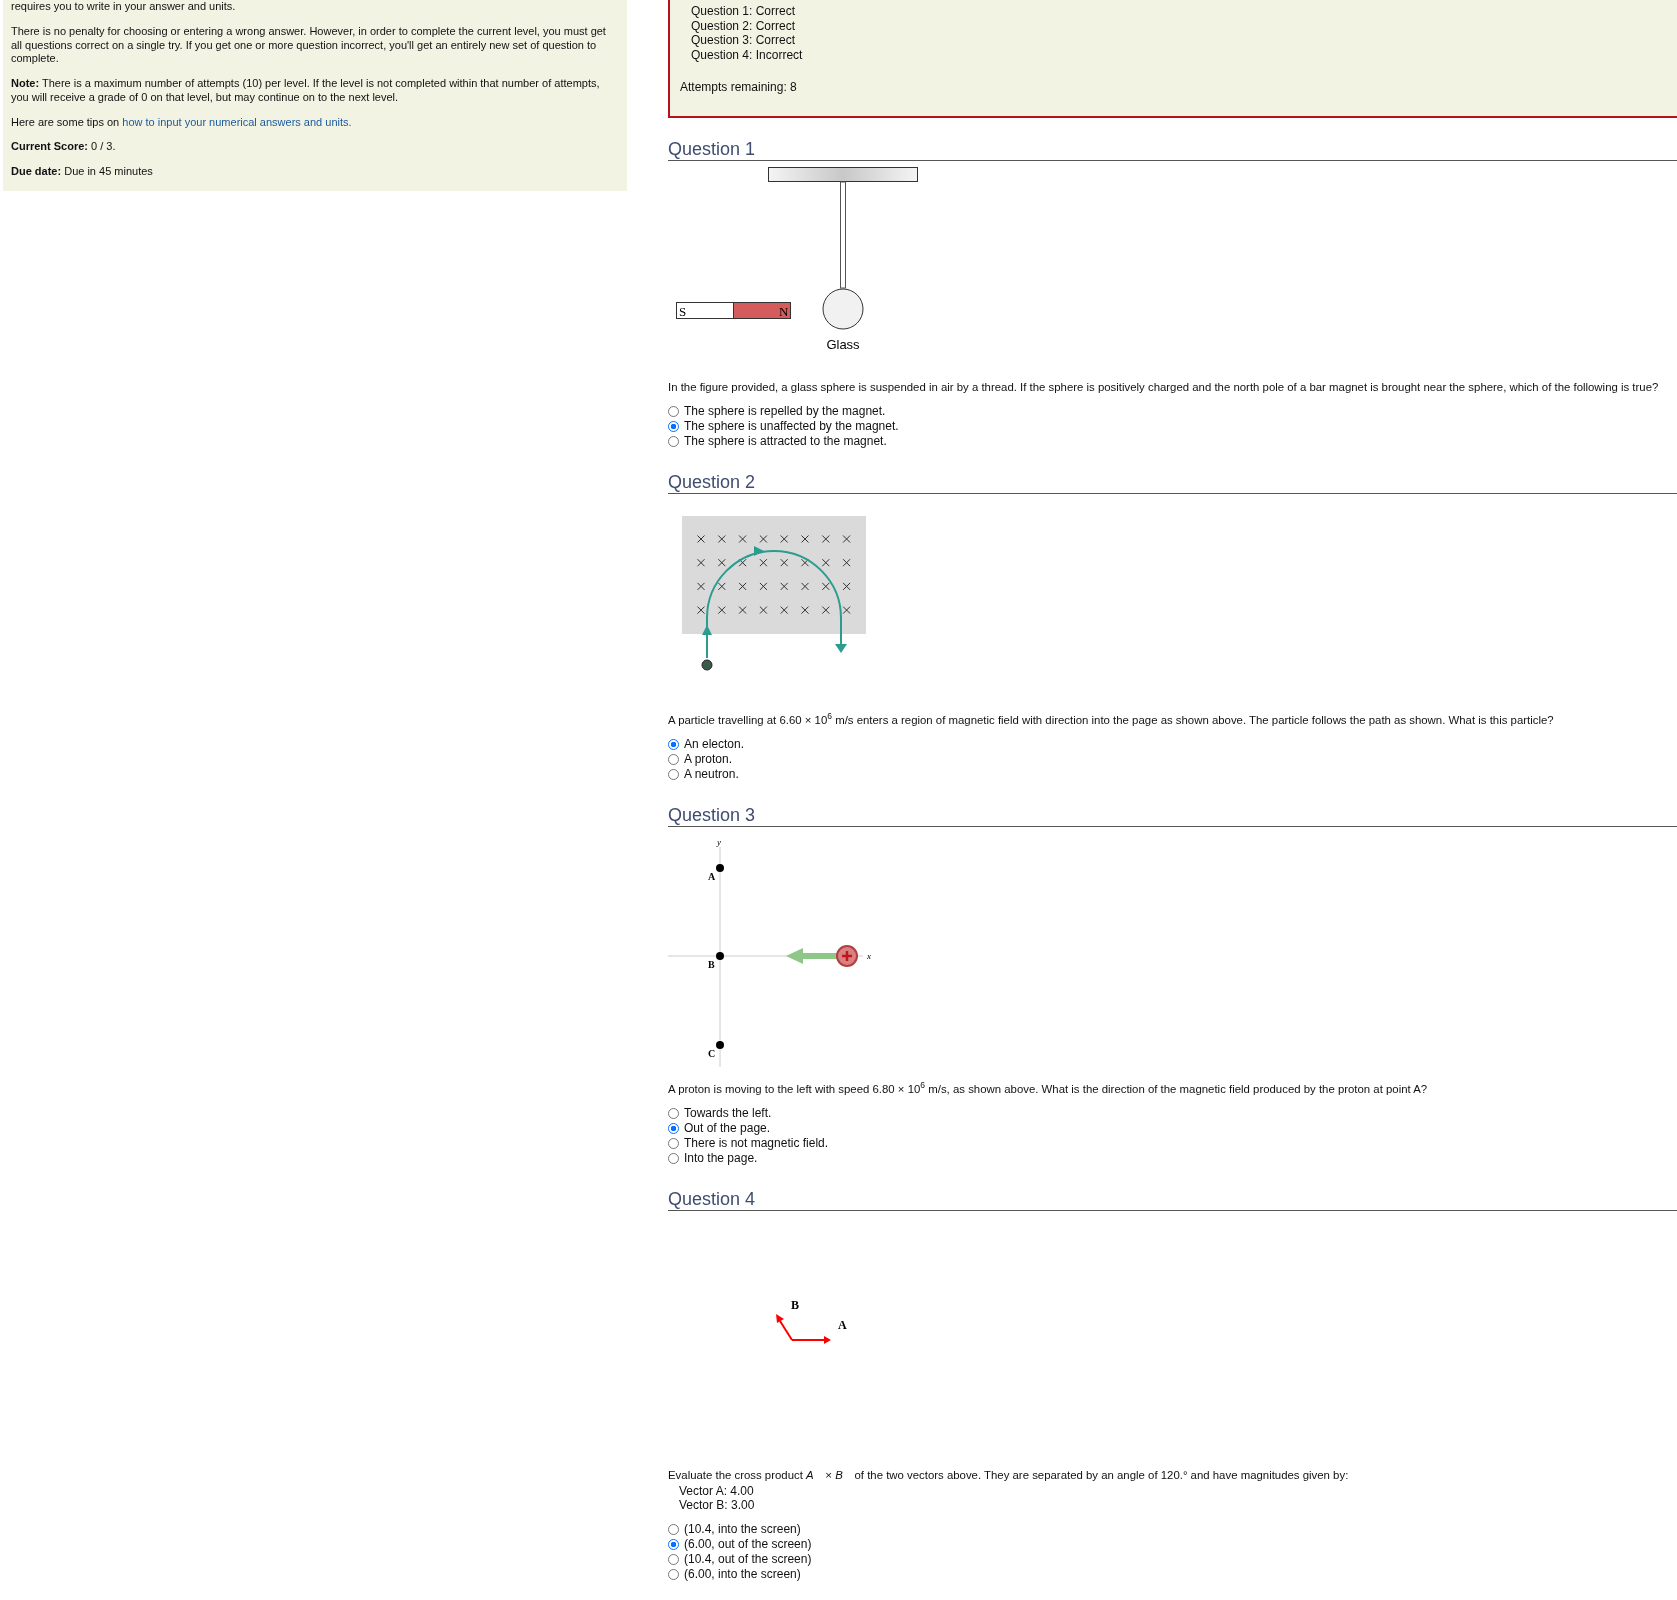 This screenshot has width=1677, height=1600. Describe the element at coordinates (791, 426) in the screenshot. I see `answer-option-label: The sphere is unaffected by the magnet.` at that location.